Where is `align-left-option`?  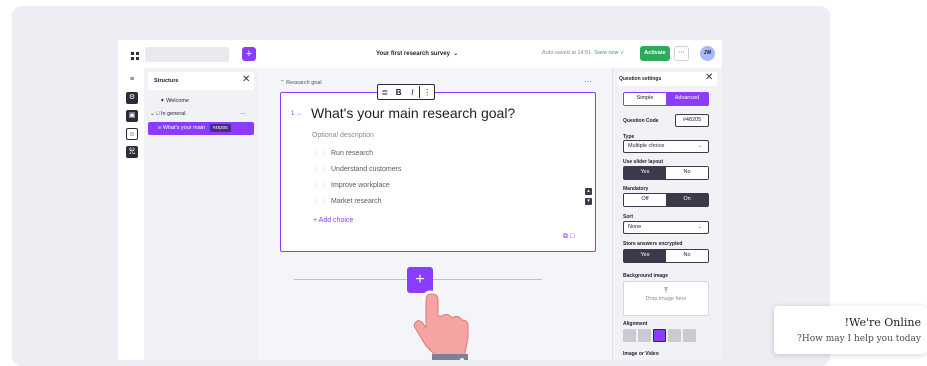 align-left-option is located at coordinates (629, 335).